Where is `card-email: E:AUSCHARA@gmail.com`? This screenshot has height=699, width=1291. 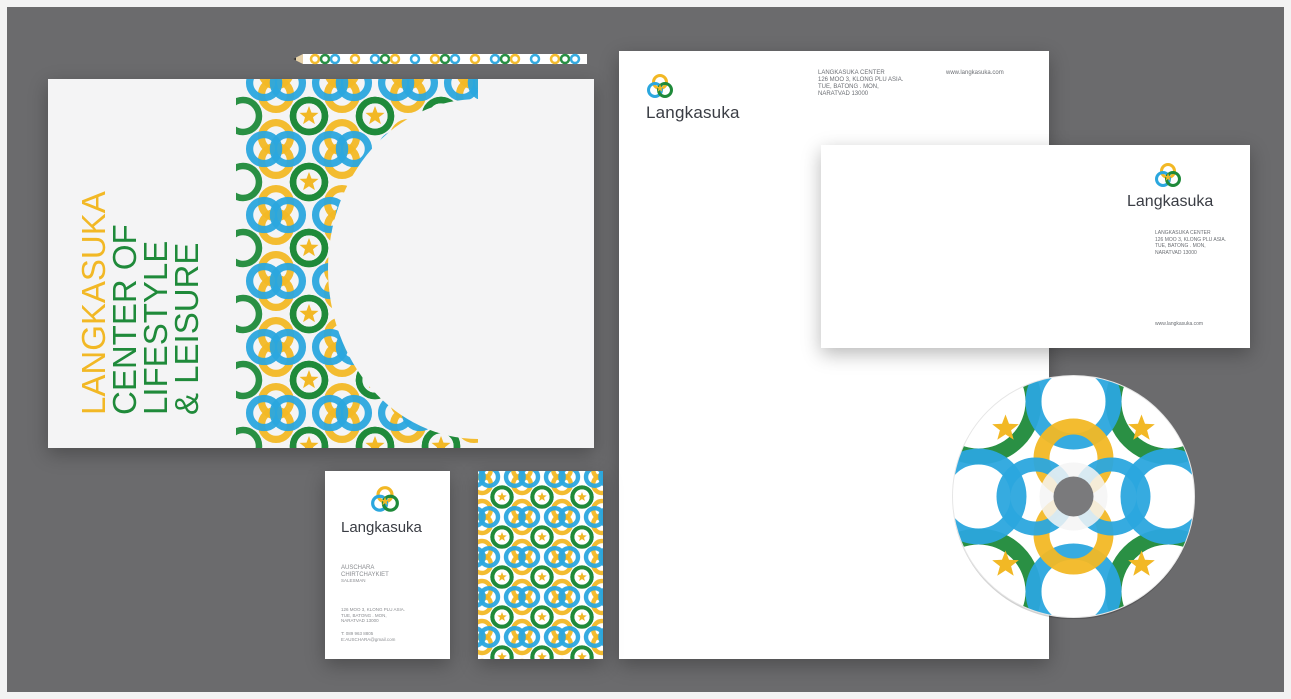 card-email: E:AUSCHARA@gmail.com is located at coordinates (368, 639).